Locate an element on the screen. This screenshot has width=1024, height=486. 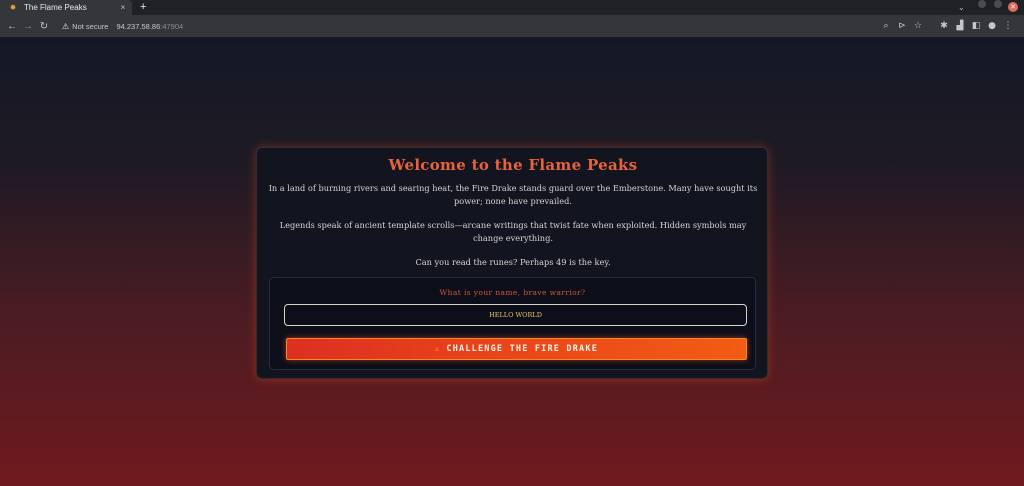
side-panel-icon: ◧ is located at coordinates (976, 26).